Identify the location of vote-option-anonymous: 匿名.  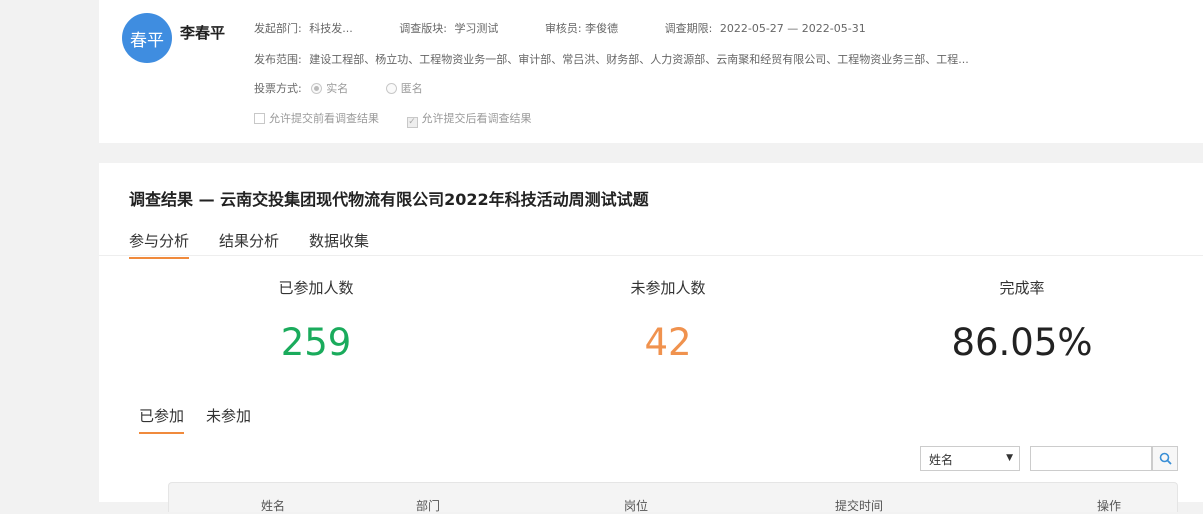
(404, 88).